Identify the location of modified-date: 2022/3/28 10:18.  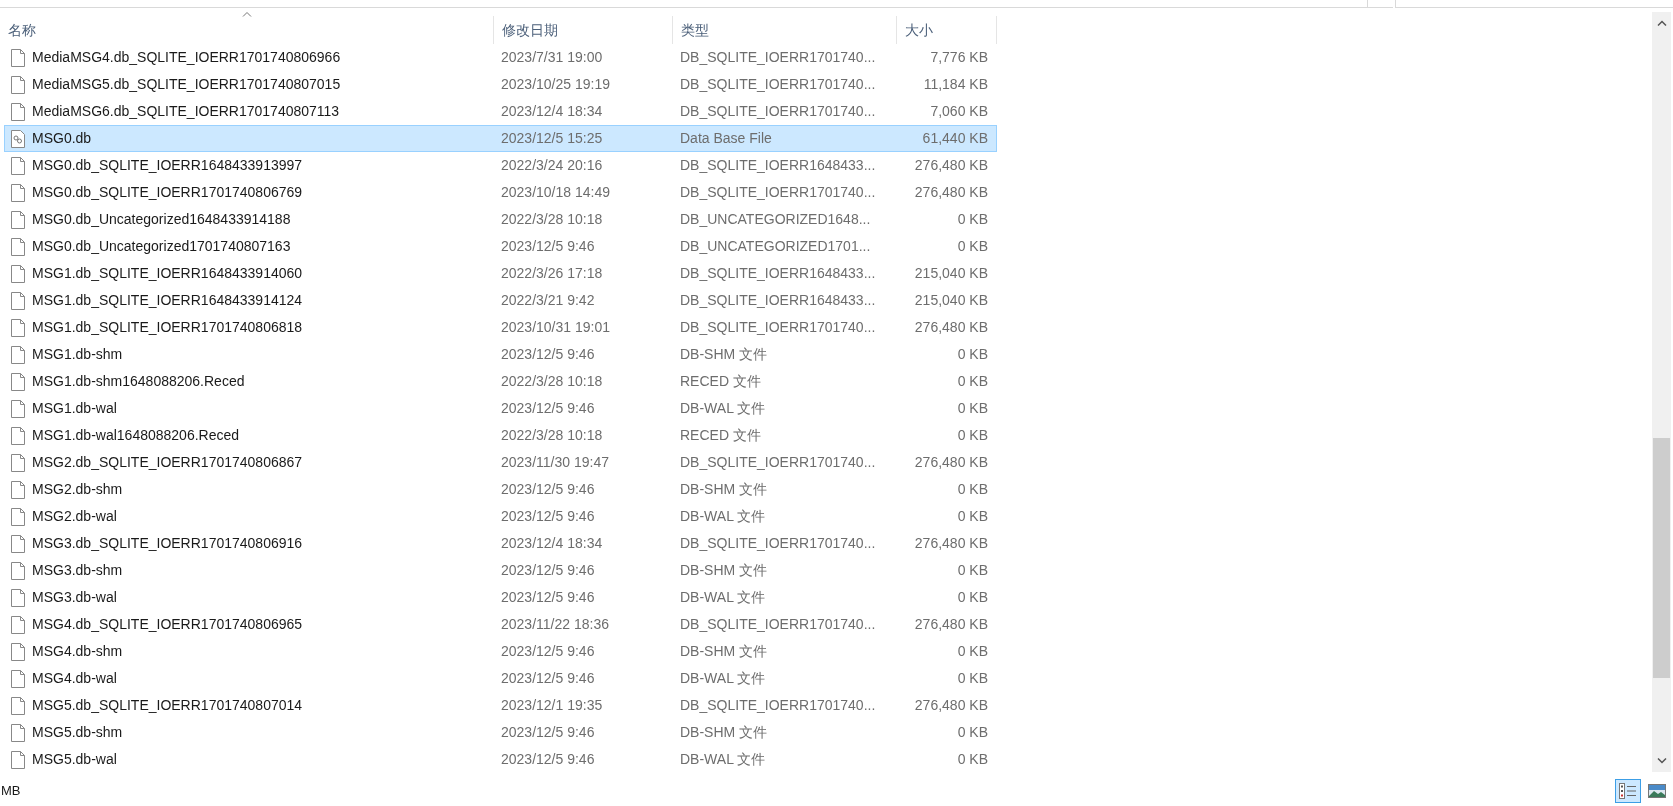
(552, 381).